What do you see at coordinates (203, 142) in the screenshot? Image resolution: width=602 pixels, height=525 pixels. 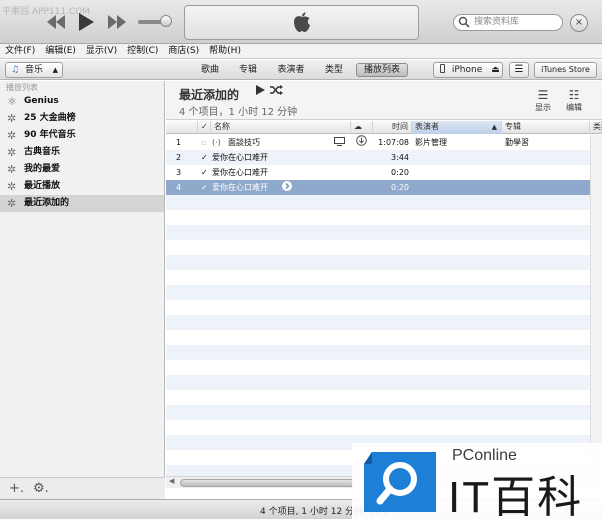 I see `row-checkbox: ▫` at bounding box center [203, 142].